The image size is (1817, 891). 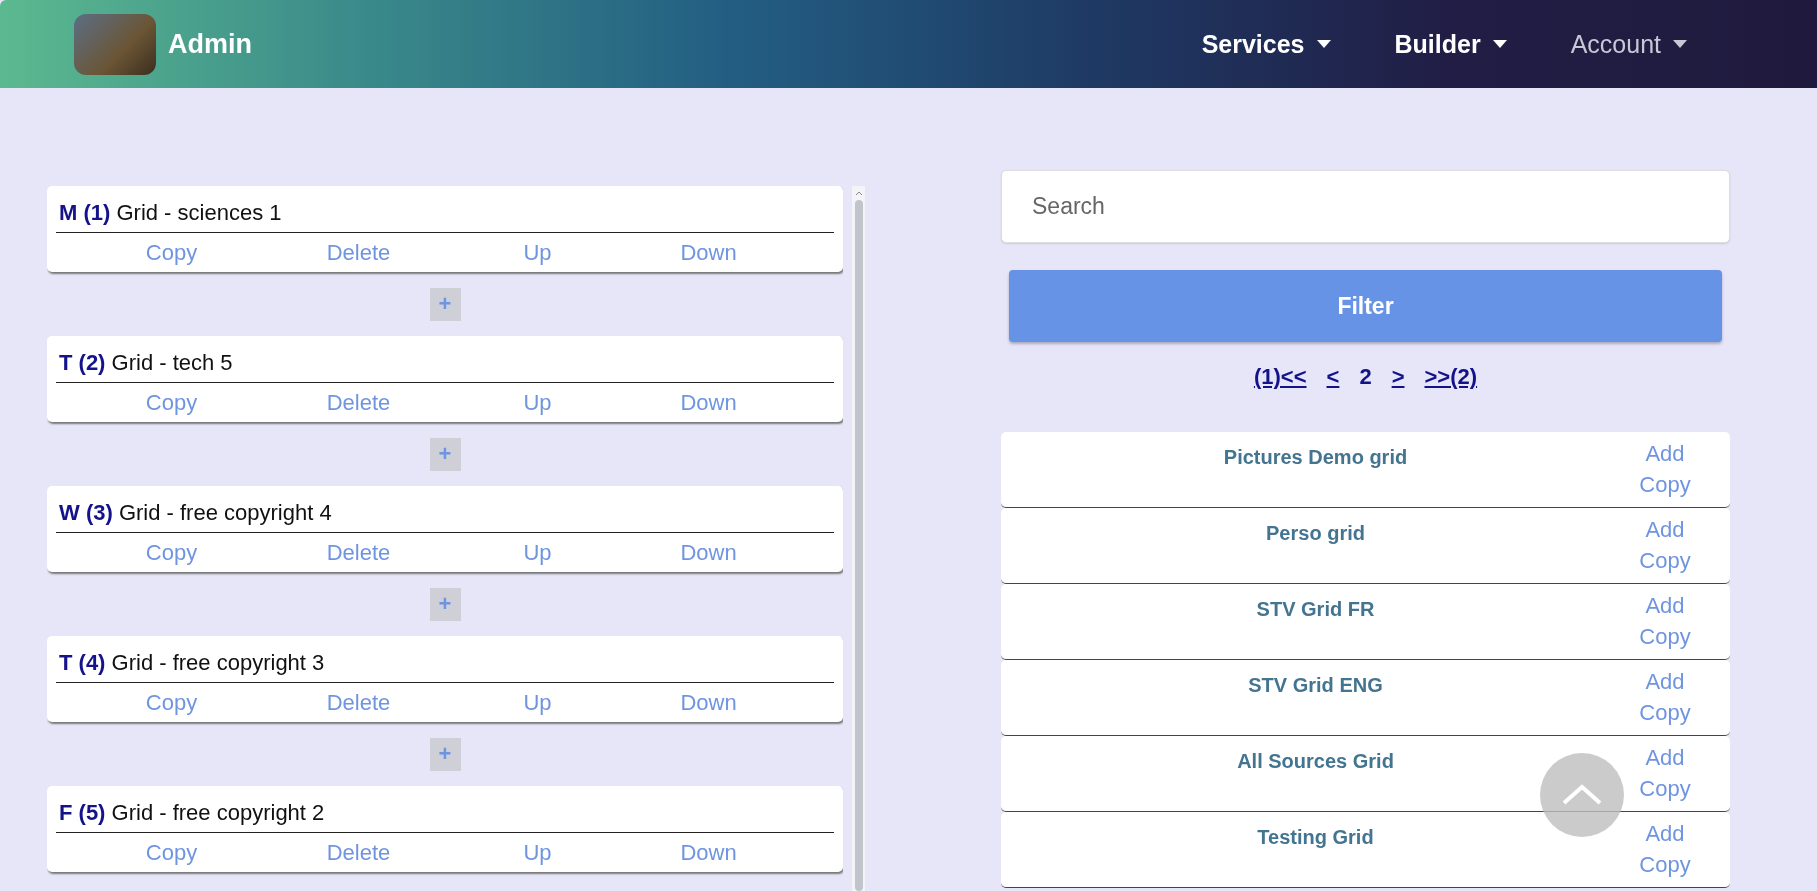 I want to click on template-name: Testing Grid, so click(x=1315, y=837).